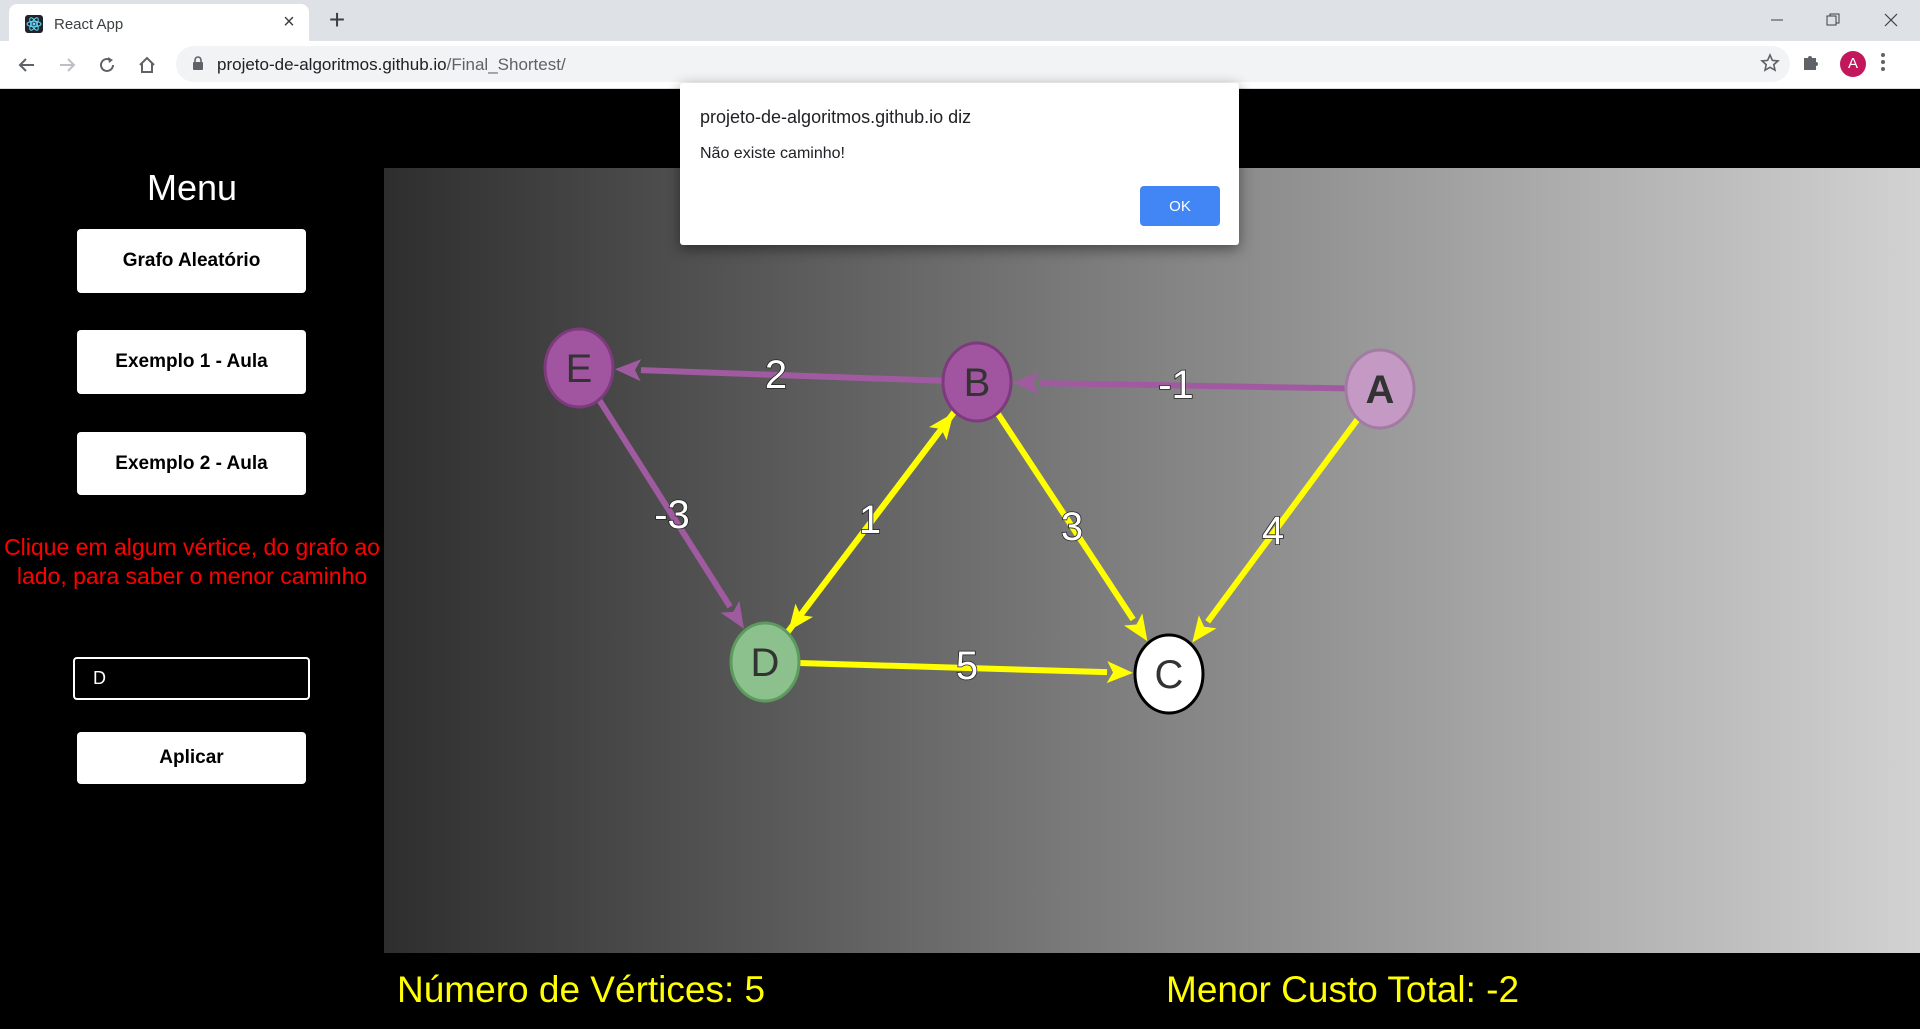 The image size is (1920, 1029). What do you see at coordinates (1343, 989) in the screenshot?
I see `min-total-cost: Menor Custo Total: -2` at bounding box center [1343, 989].